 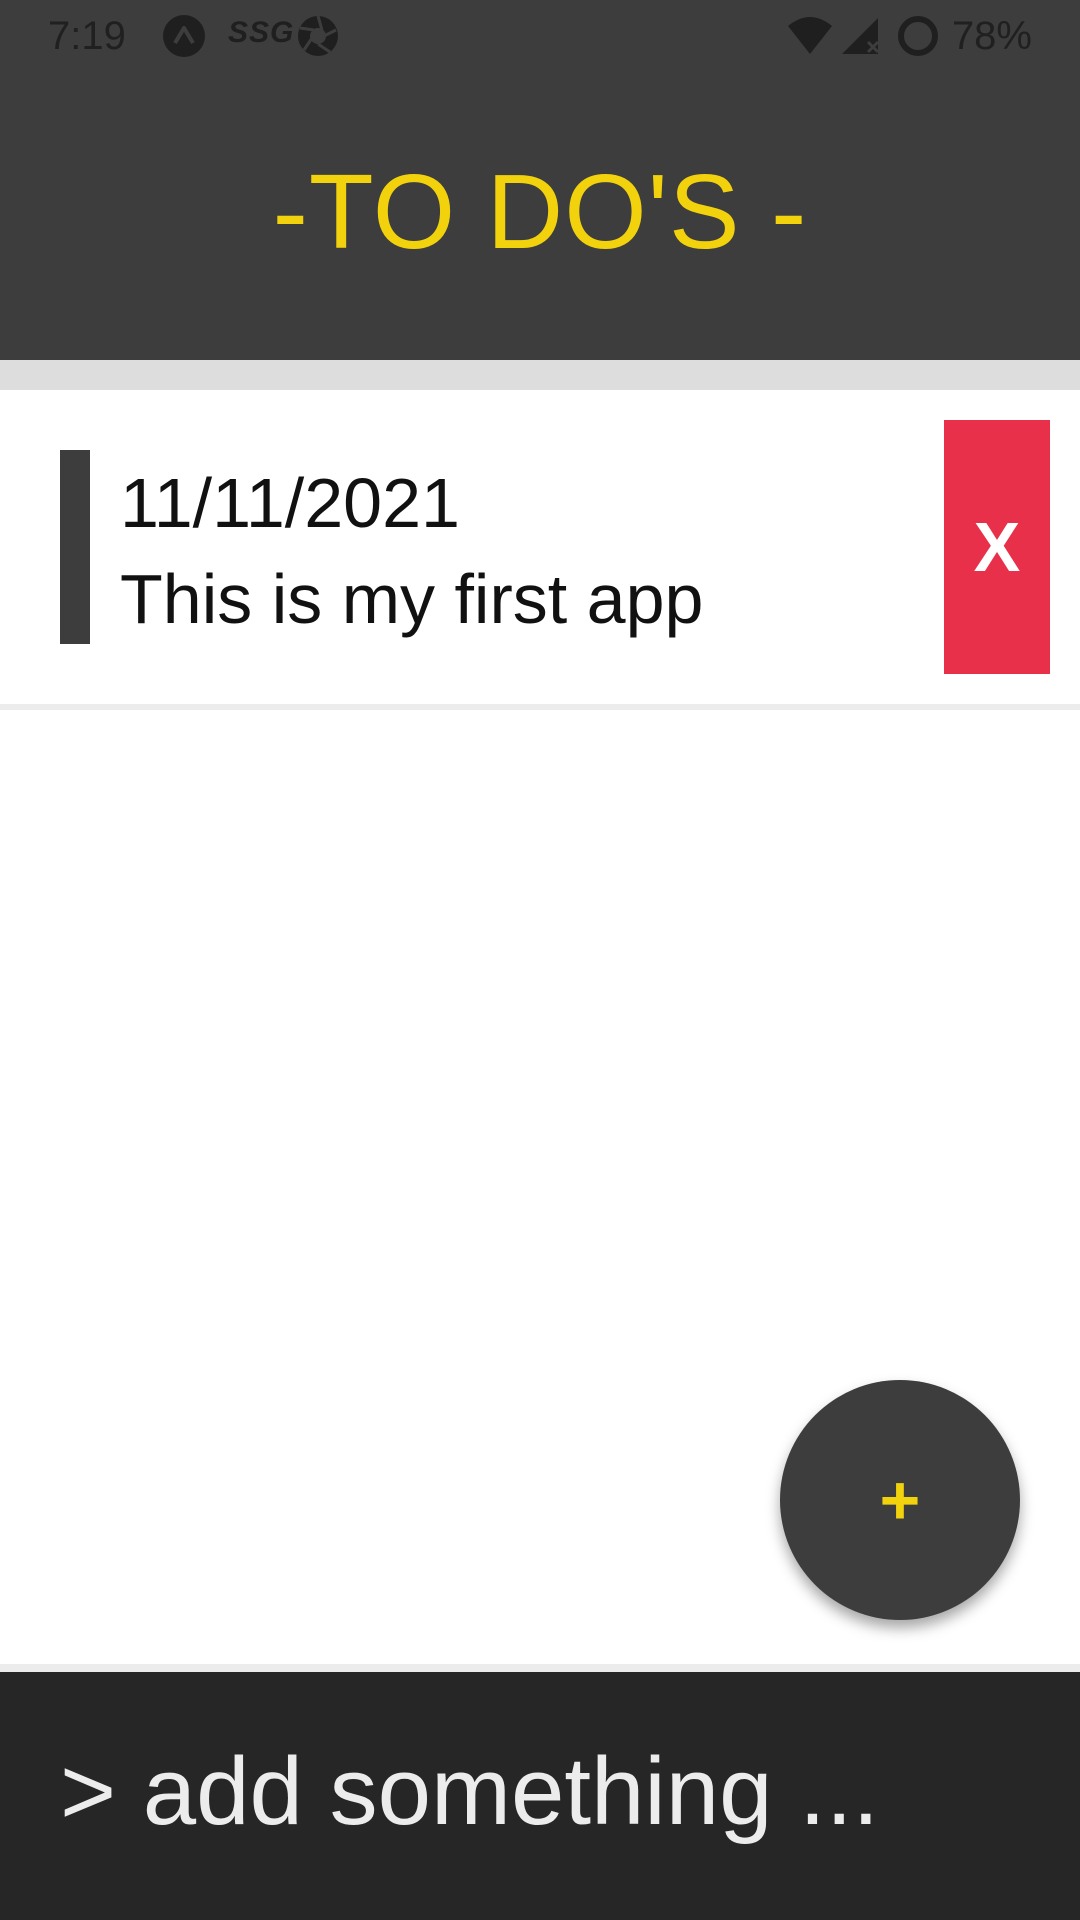 What do you see at coordinates (997, 547) in the screenshot?
I see `delete-todo-button: X` at bounding box center [997, 547].